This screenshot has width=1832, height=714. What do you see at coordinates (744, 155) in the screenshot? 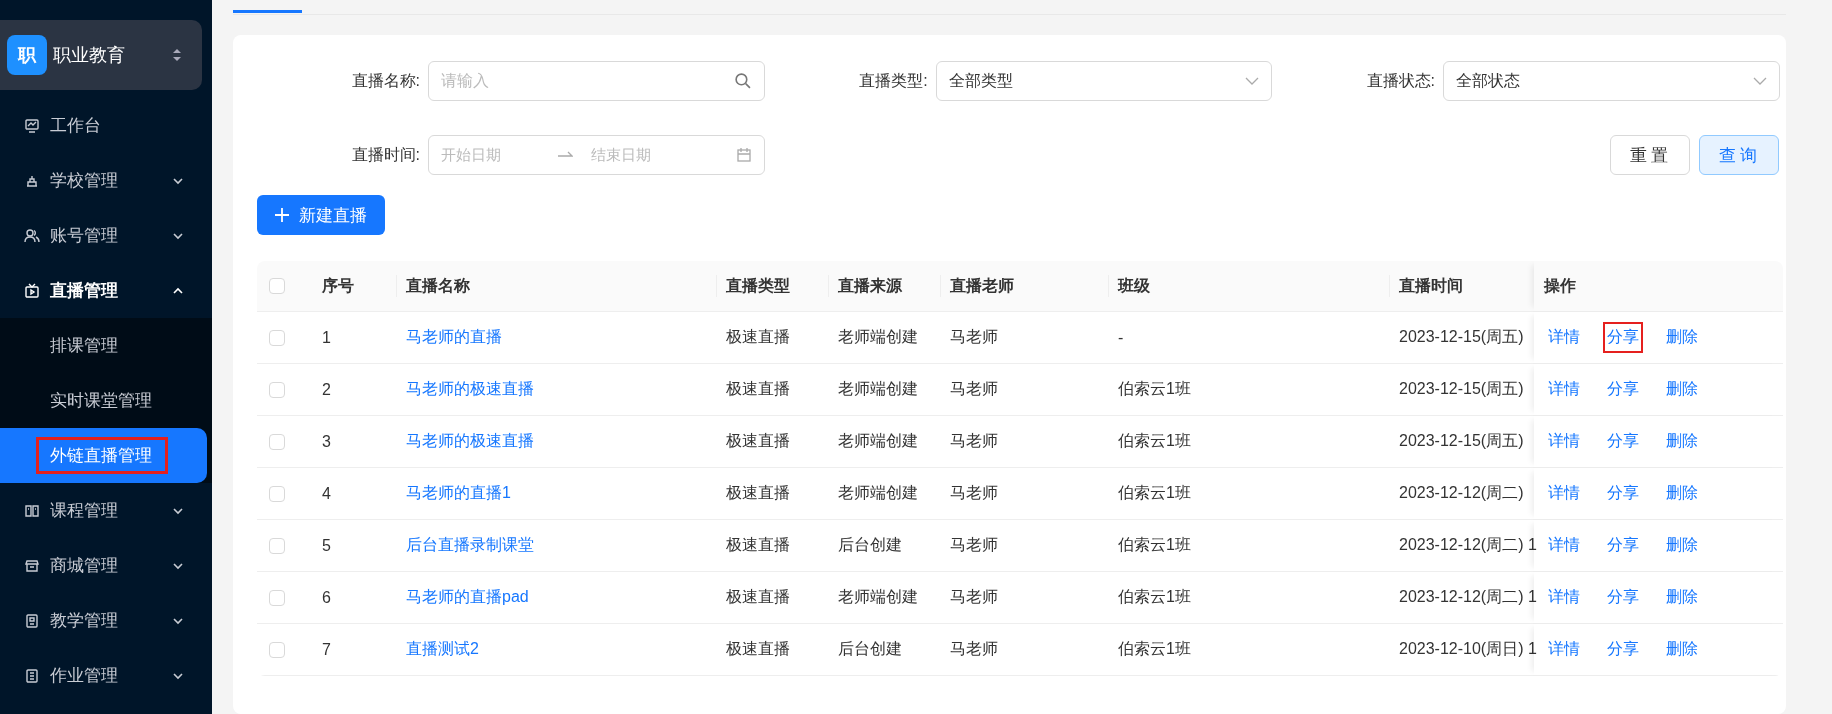
I see `calendar-icon` at bounding box center [744, 155].